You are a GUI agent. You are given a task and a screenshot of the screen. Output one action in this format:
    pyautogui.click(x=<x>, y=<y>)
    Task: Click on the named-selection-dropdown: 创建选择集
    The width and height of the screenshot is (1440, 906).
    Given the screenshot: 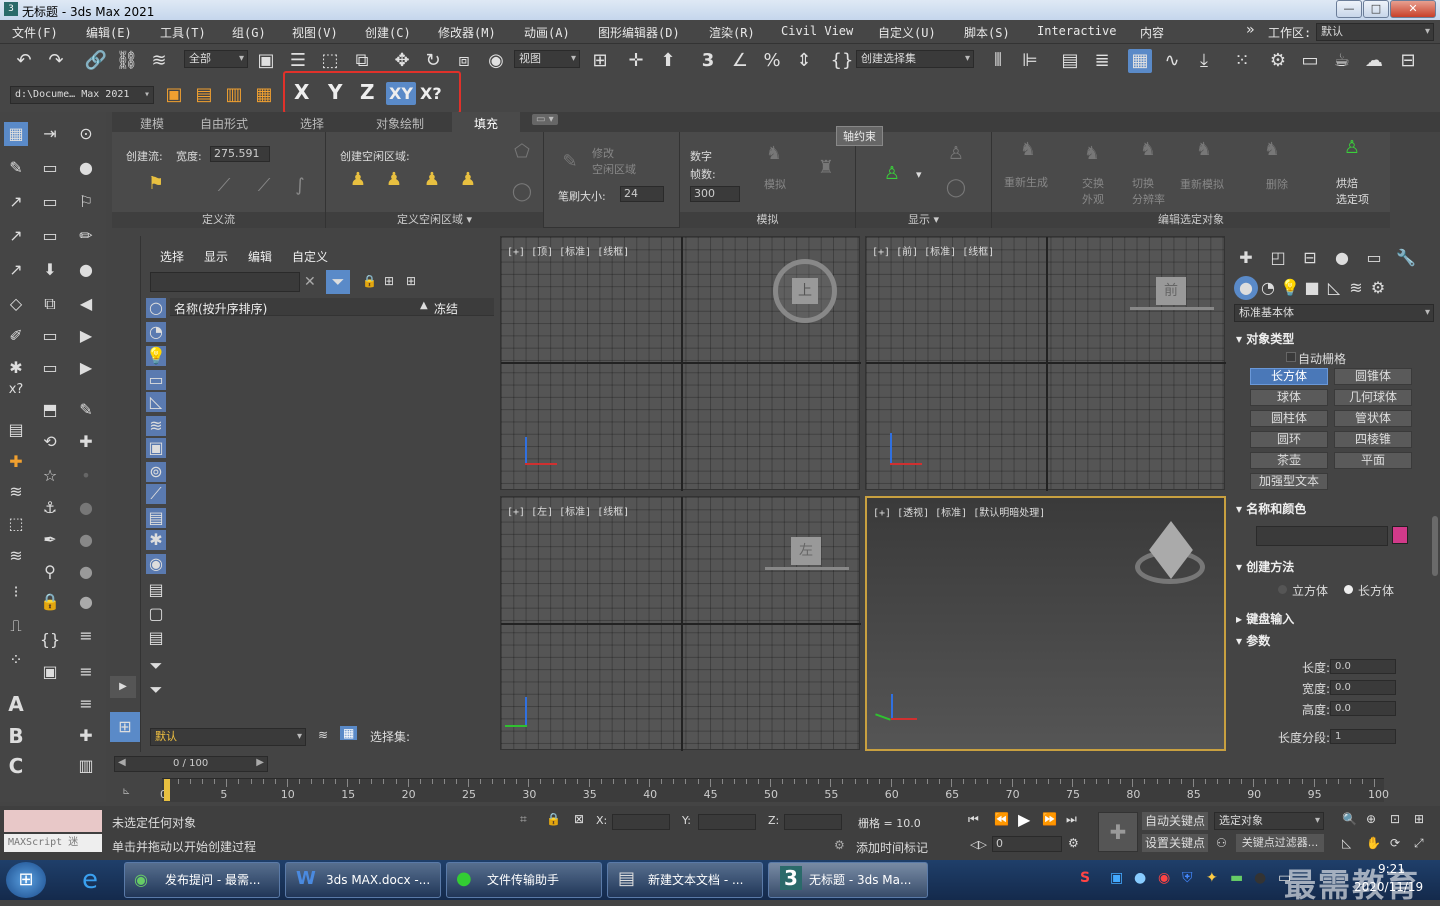 What is the action you would take?
    pyautogui.click(x=915, y=59)
    